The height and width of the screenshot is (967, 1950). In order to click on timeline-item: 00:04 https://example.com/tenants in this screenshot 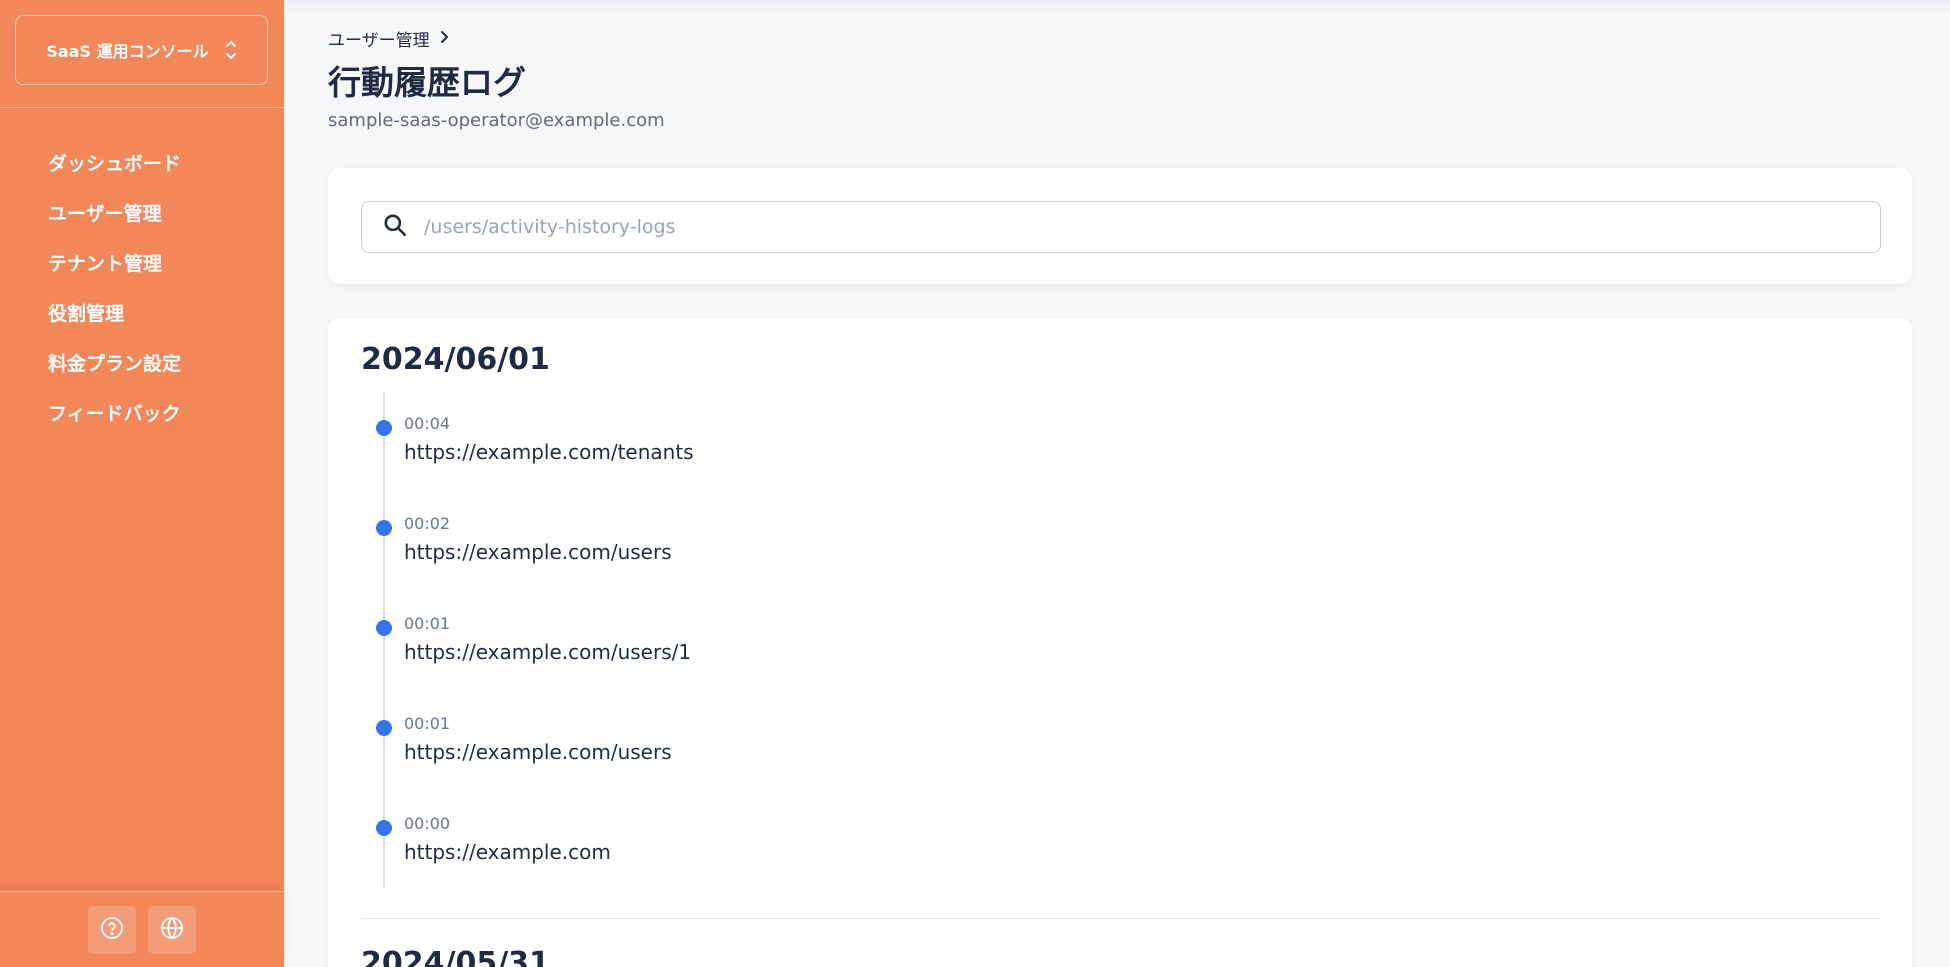, I will do `click(1061, 432)`.